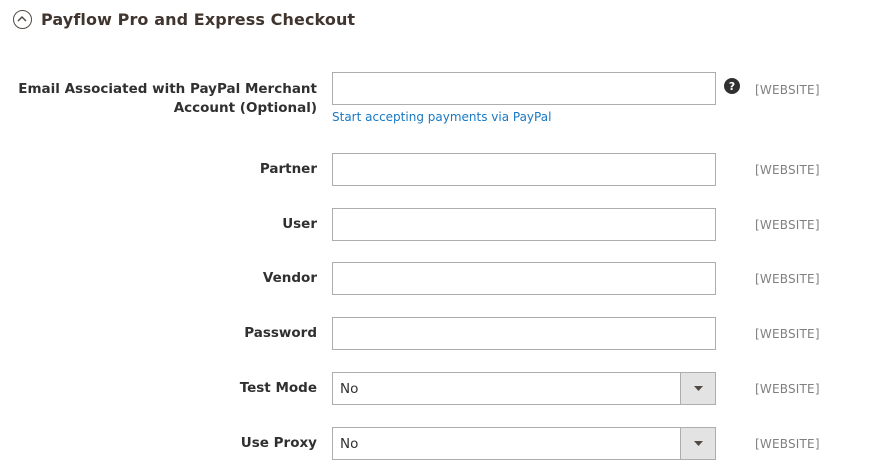 This screenshot has width=893, height=475. What do you see at coordinates (787, 389) in the screenshot?
I see `test-mode-scope-label: [WEBSITE]` at bounding box center [787, 389].